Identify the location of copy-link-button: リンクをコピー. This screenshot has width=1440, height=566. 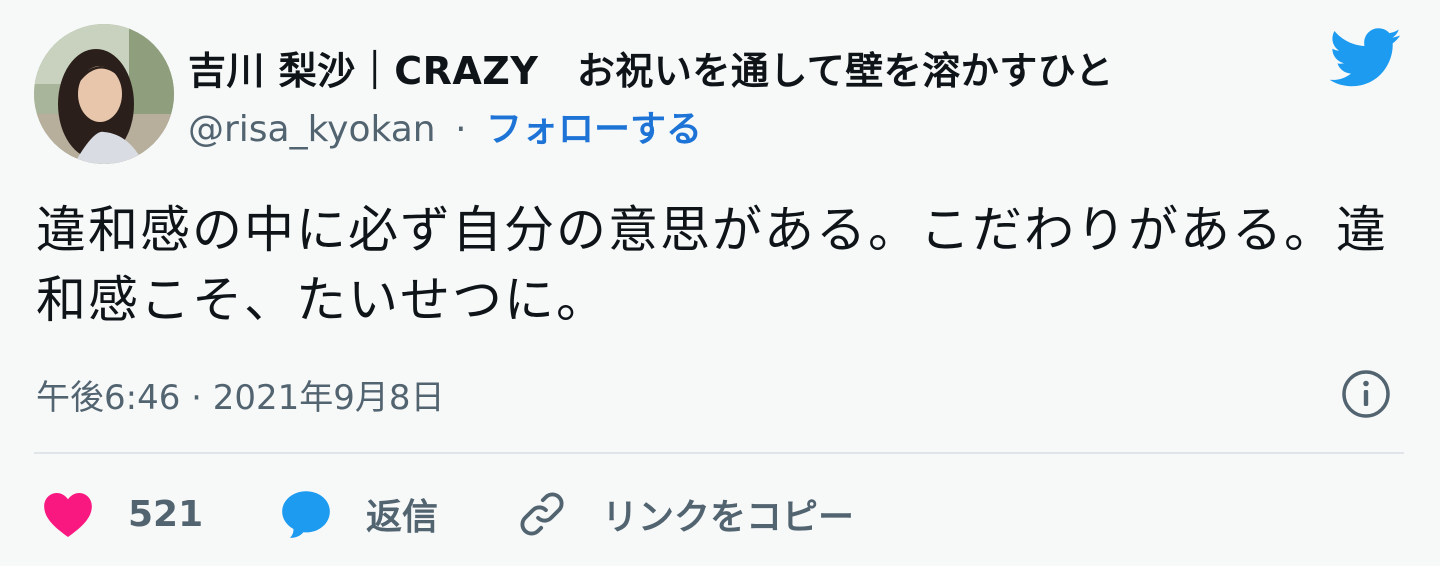
(685, 514).